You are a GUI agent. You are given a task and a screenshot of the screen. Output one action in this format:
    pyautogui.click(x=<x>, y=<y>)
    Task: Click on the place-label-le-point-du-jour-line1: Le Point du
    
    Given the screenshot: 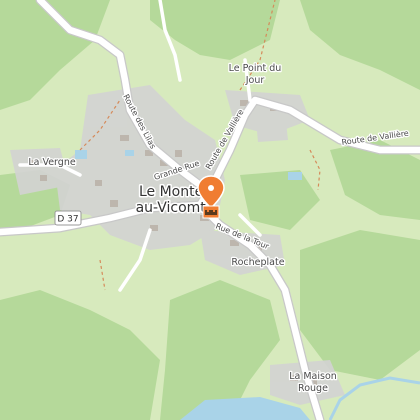 What is the action you would take?
    pyautogui.click(x=255, y=68)
    